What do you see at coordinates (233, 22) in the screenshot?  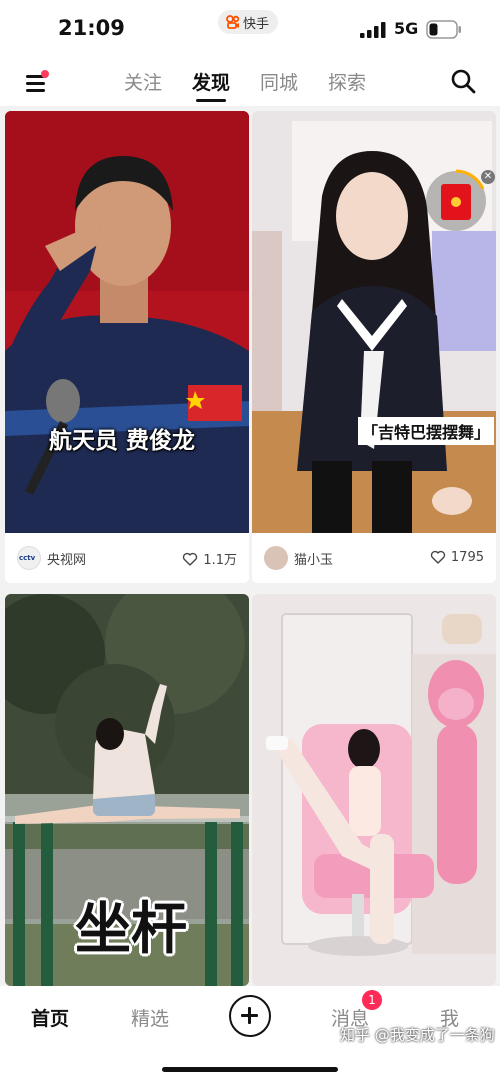 I see `kuaishou-logo-icon` at bounding box center [233, 22].